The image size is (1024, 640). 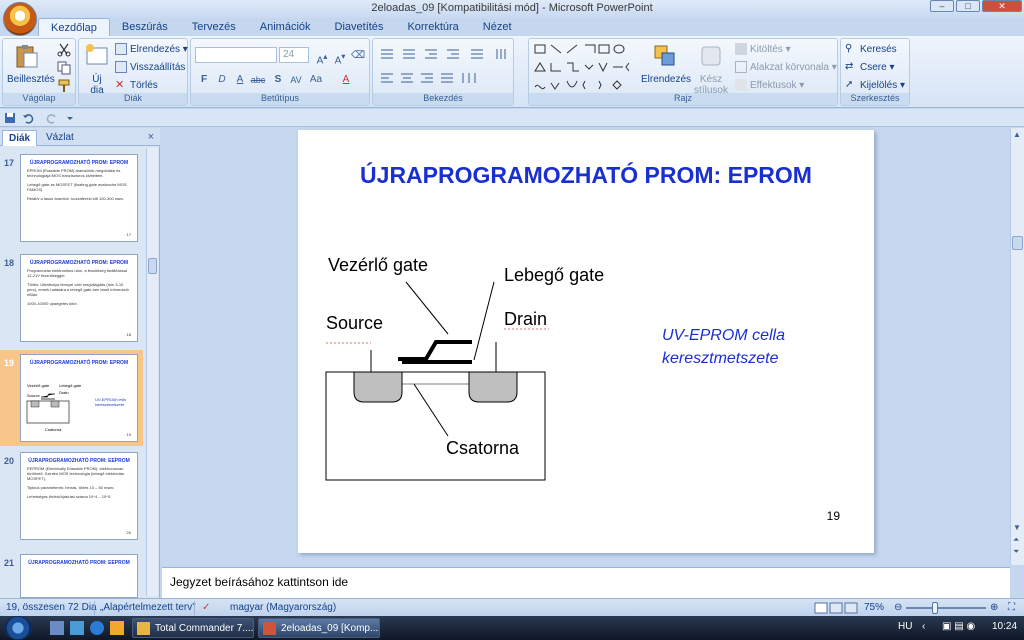 What do you see at coordinates (145, 27) in the screenshot?
I see `tab-beszuras: Beszúrás` at bounding box center [145, 27].